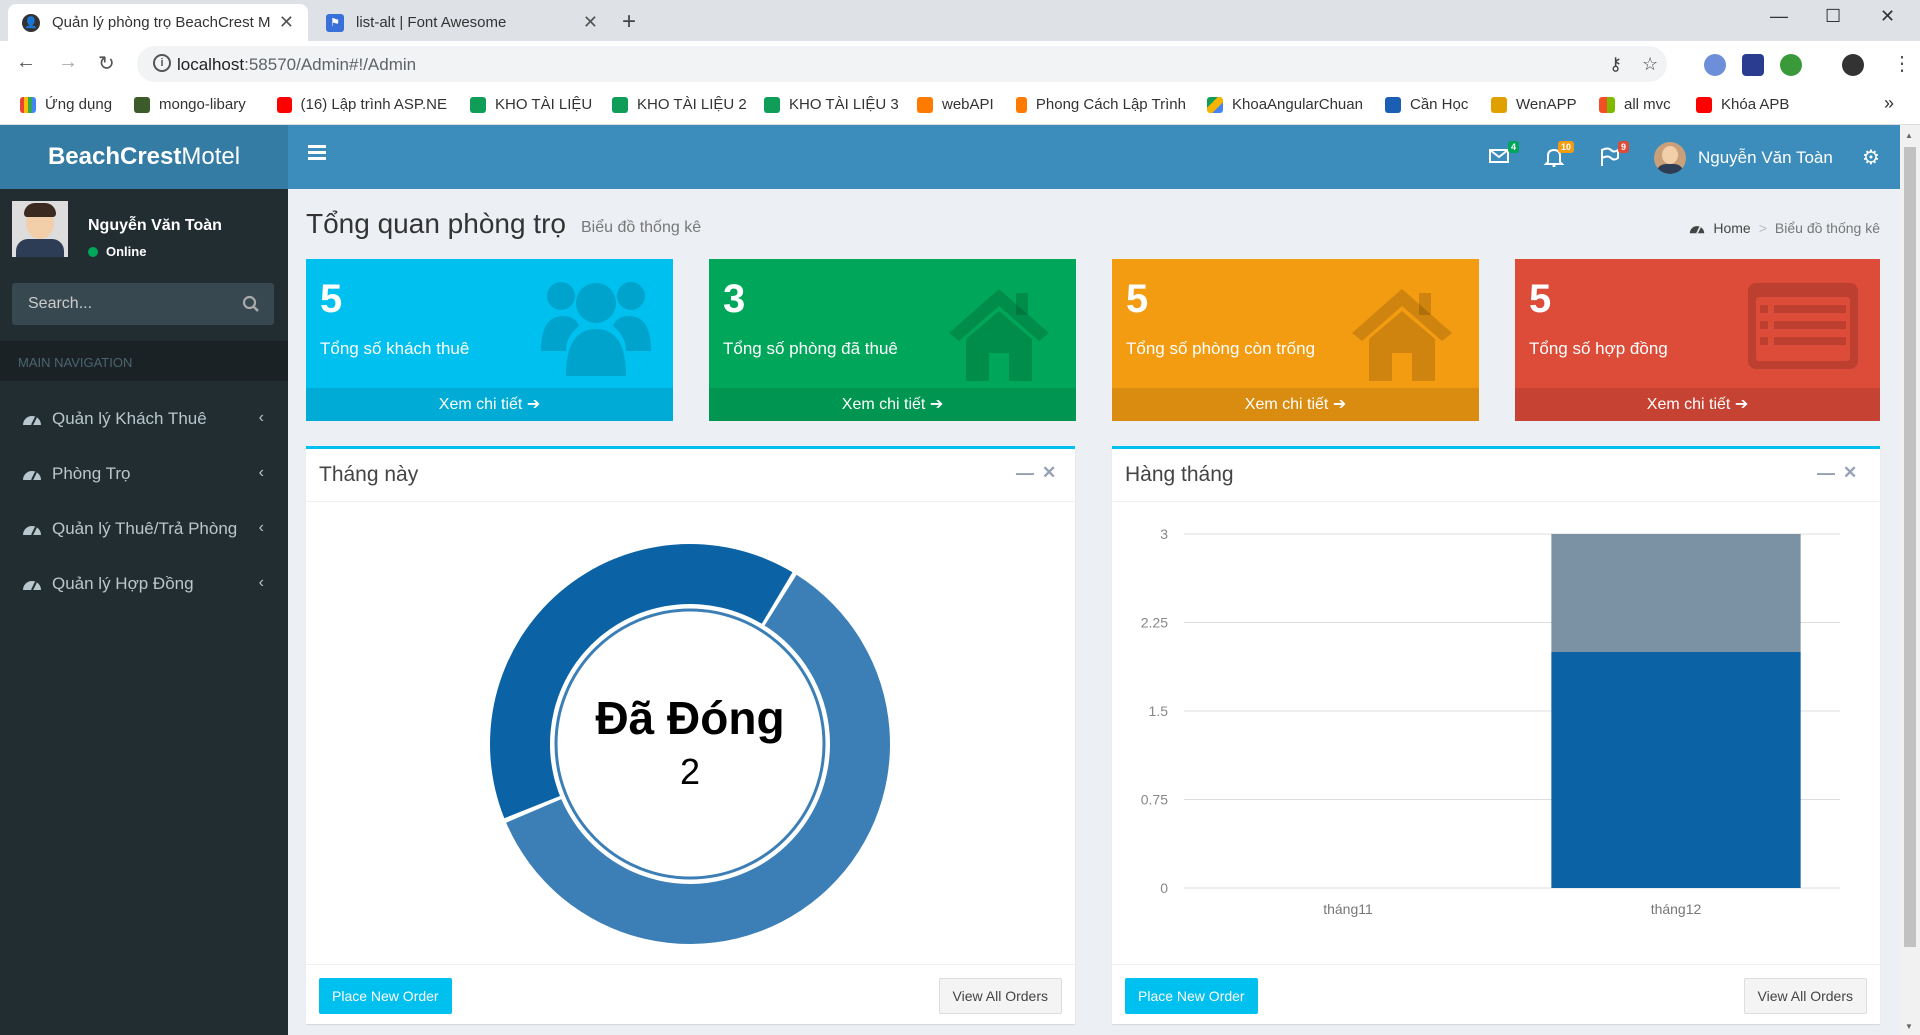 The width and height of the screenshot is (1920, 1035). I want to click on flag-icon, so click(1610, 156).